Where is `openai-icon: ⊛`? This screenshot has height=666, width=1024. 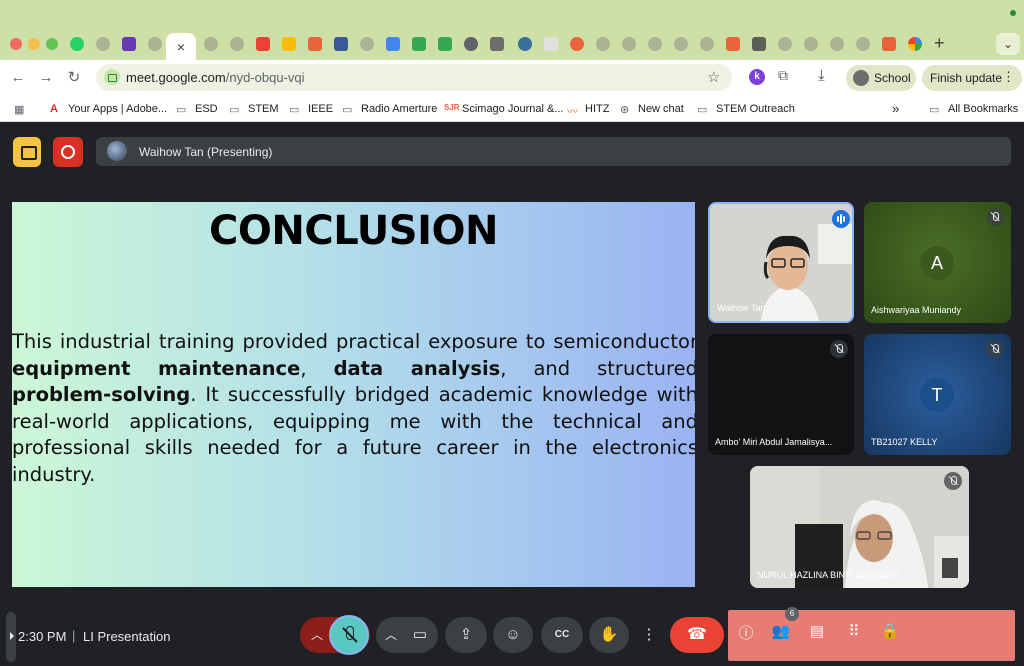 openai-icon: ⊛ is located at coordinates (625, 110).